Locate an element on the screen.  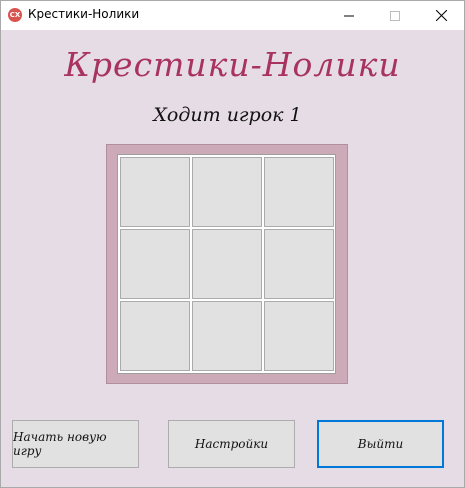
minimize-icon is located at coordinates (349, 15).